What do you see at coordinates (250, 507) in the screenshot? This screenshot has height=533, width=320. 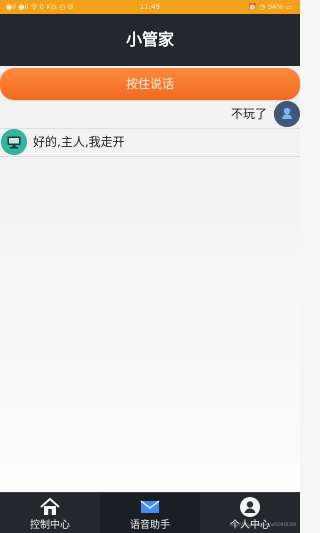 I see `person-icon` at bounding box center [250, 507].